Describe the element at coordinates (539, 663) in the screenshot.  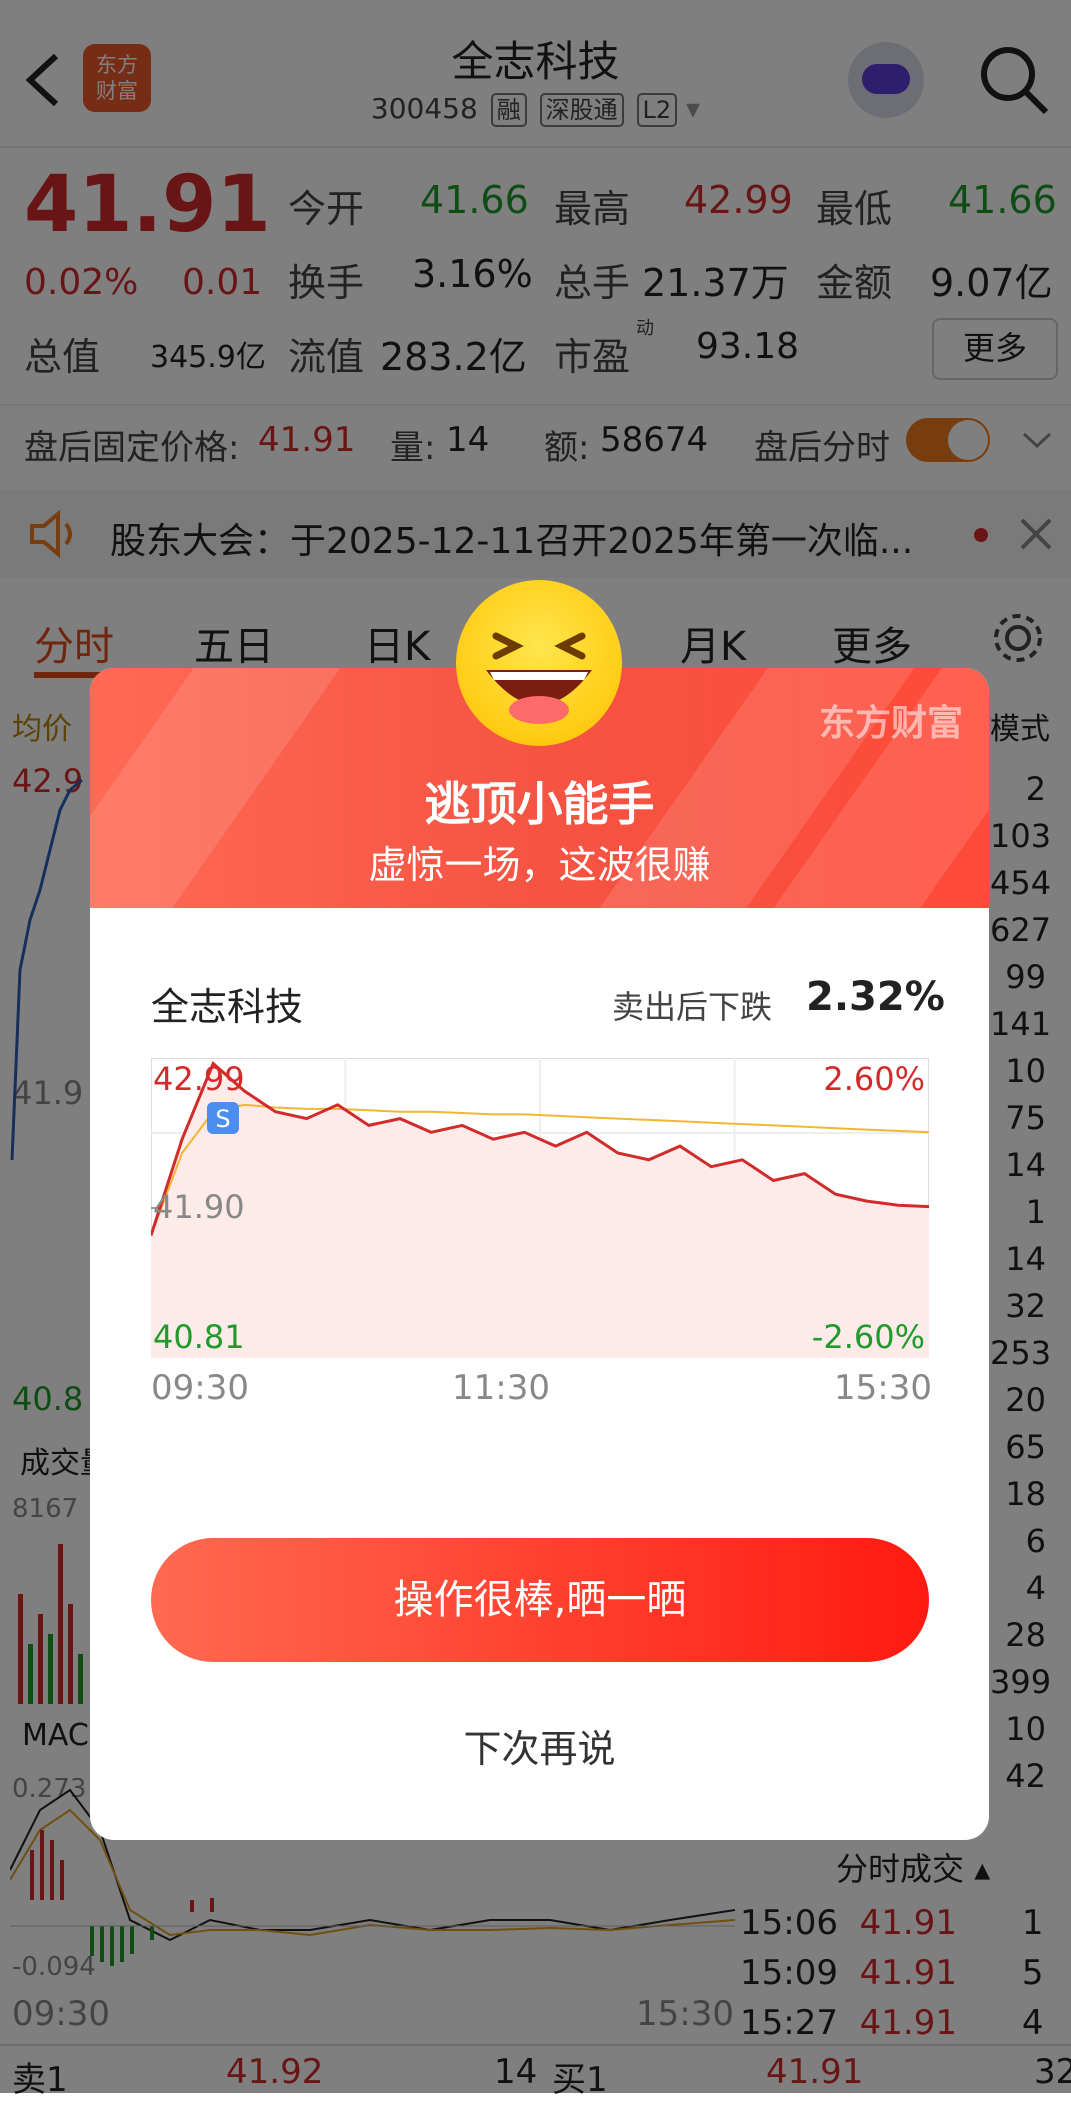
I see `laughing-emoji-icon` at that location.